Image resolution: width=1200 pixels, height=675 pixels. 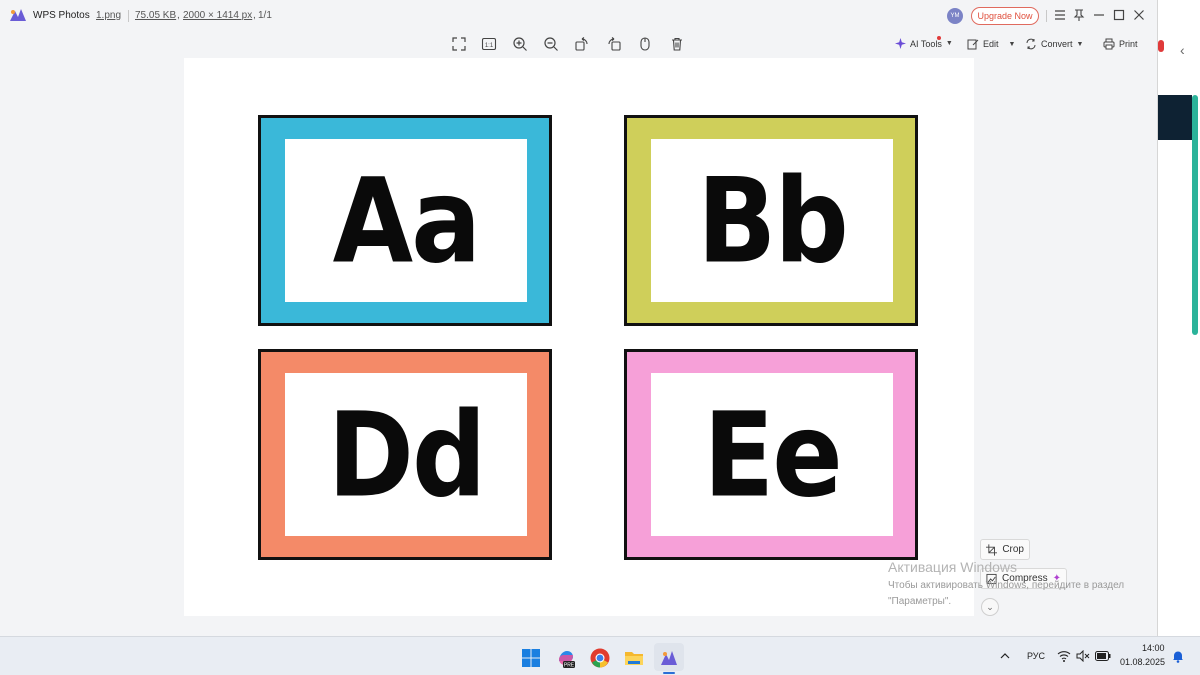 I want to click on ai-sparkle-icon, so click(x=900, y=43).